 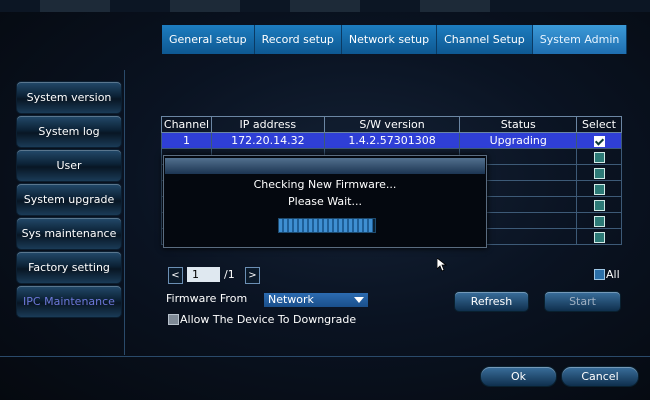 I want to click on top-strip, so click(x=325, y=6).